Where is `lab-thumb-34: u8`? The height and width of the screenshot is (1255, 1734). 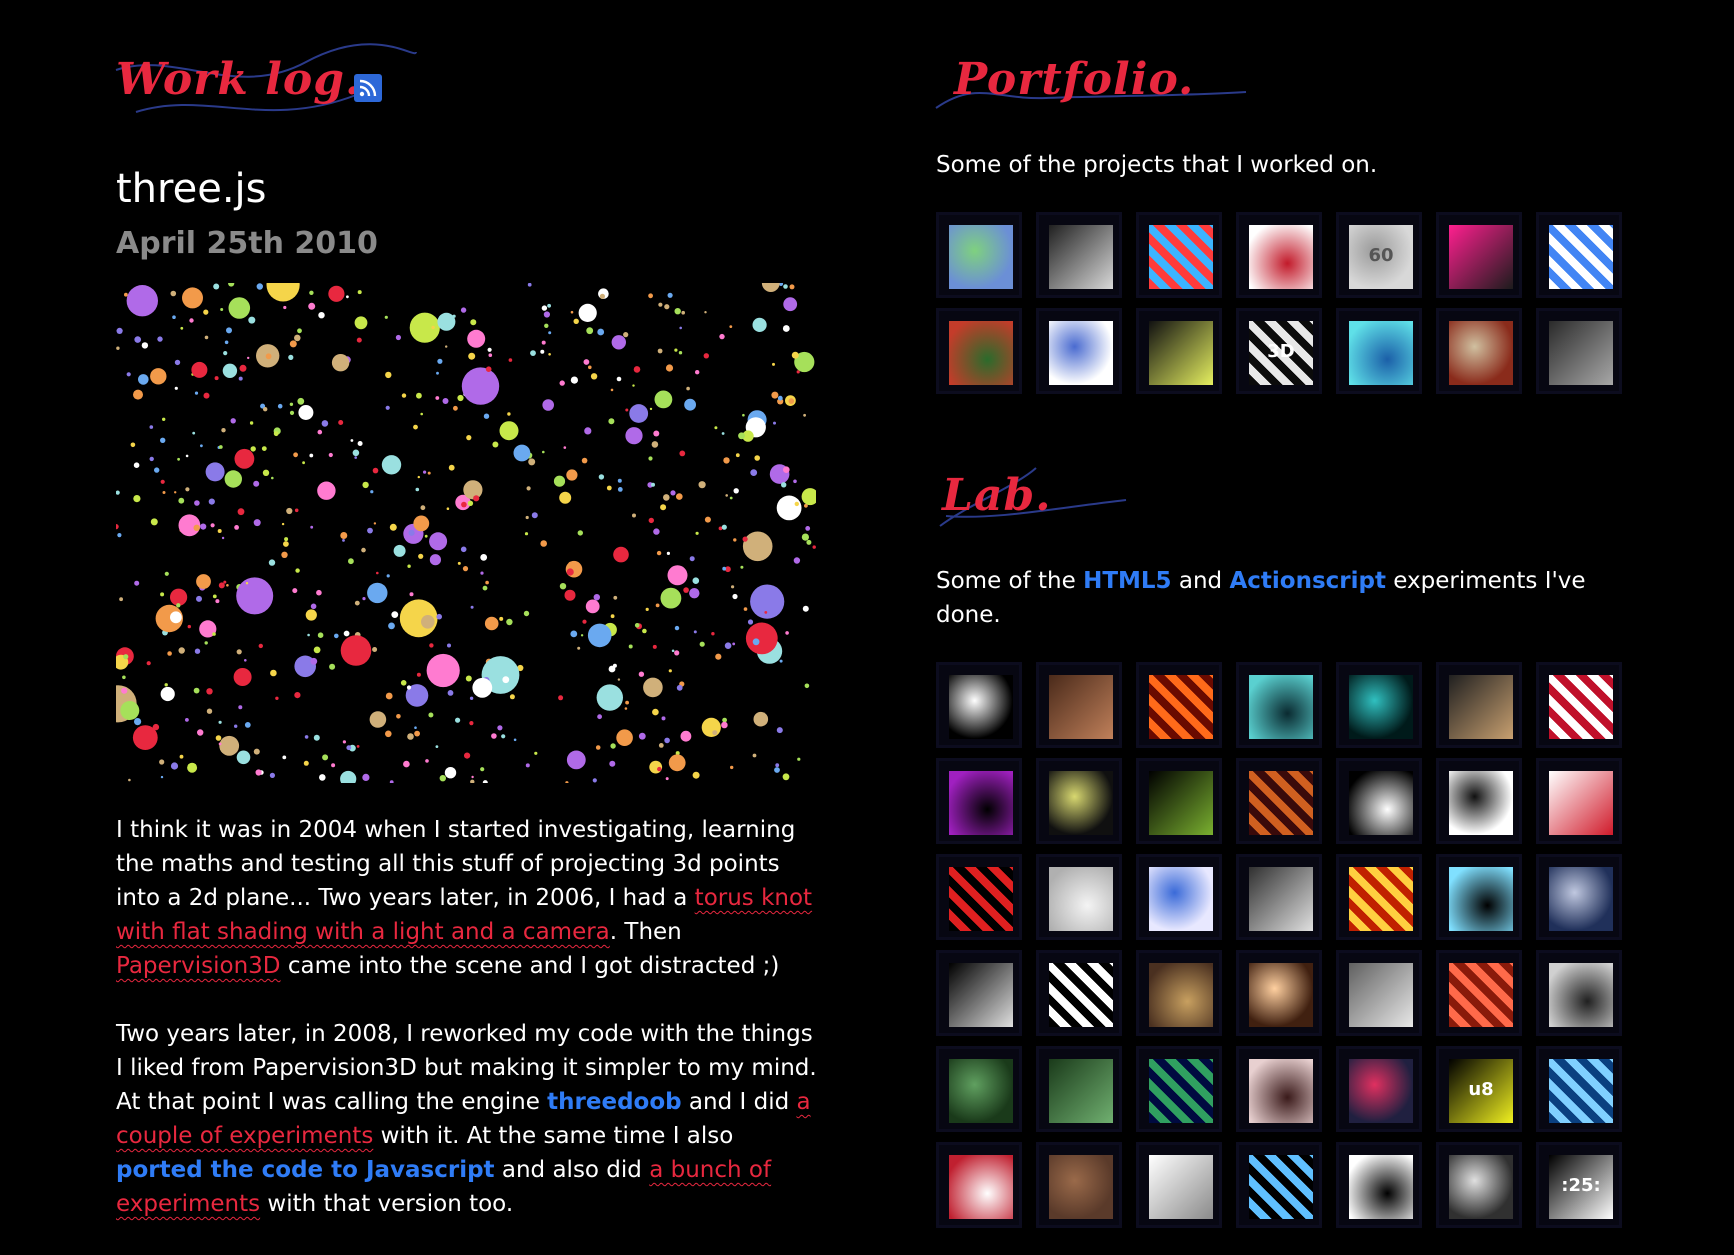 lab-thumb-34: u8 is located at coordinates (1479, 1089).